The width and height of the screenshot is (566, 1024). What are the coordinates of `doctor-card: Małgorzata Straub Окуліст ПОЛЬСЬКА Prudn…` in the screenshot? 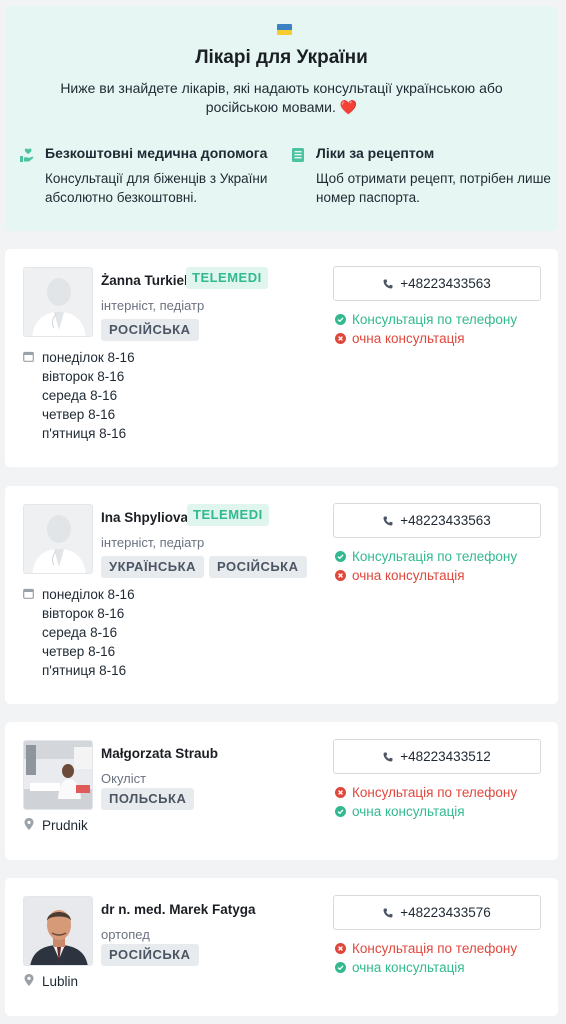 It's located at (281, 791).